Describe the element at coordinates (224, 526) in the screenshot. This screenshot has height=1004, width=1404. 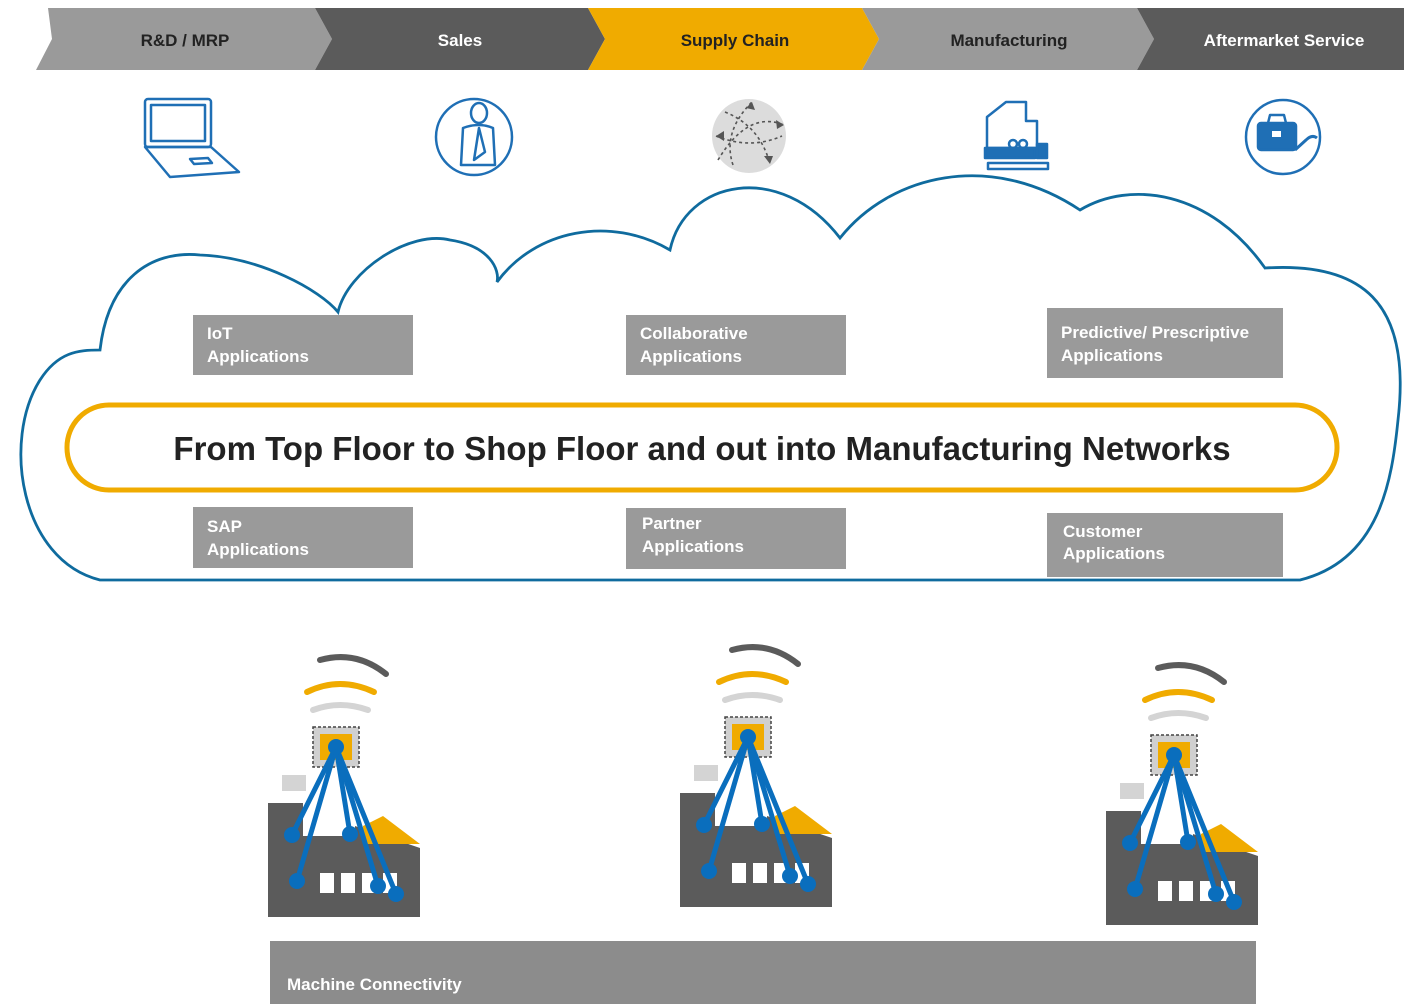
I see `app-box-sap-line1: SAP` at that location.